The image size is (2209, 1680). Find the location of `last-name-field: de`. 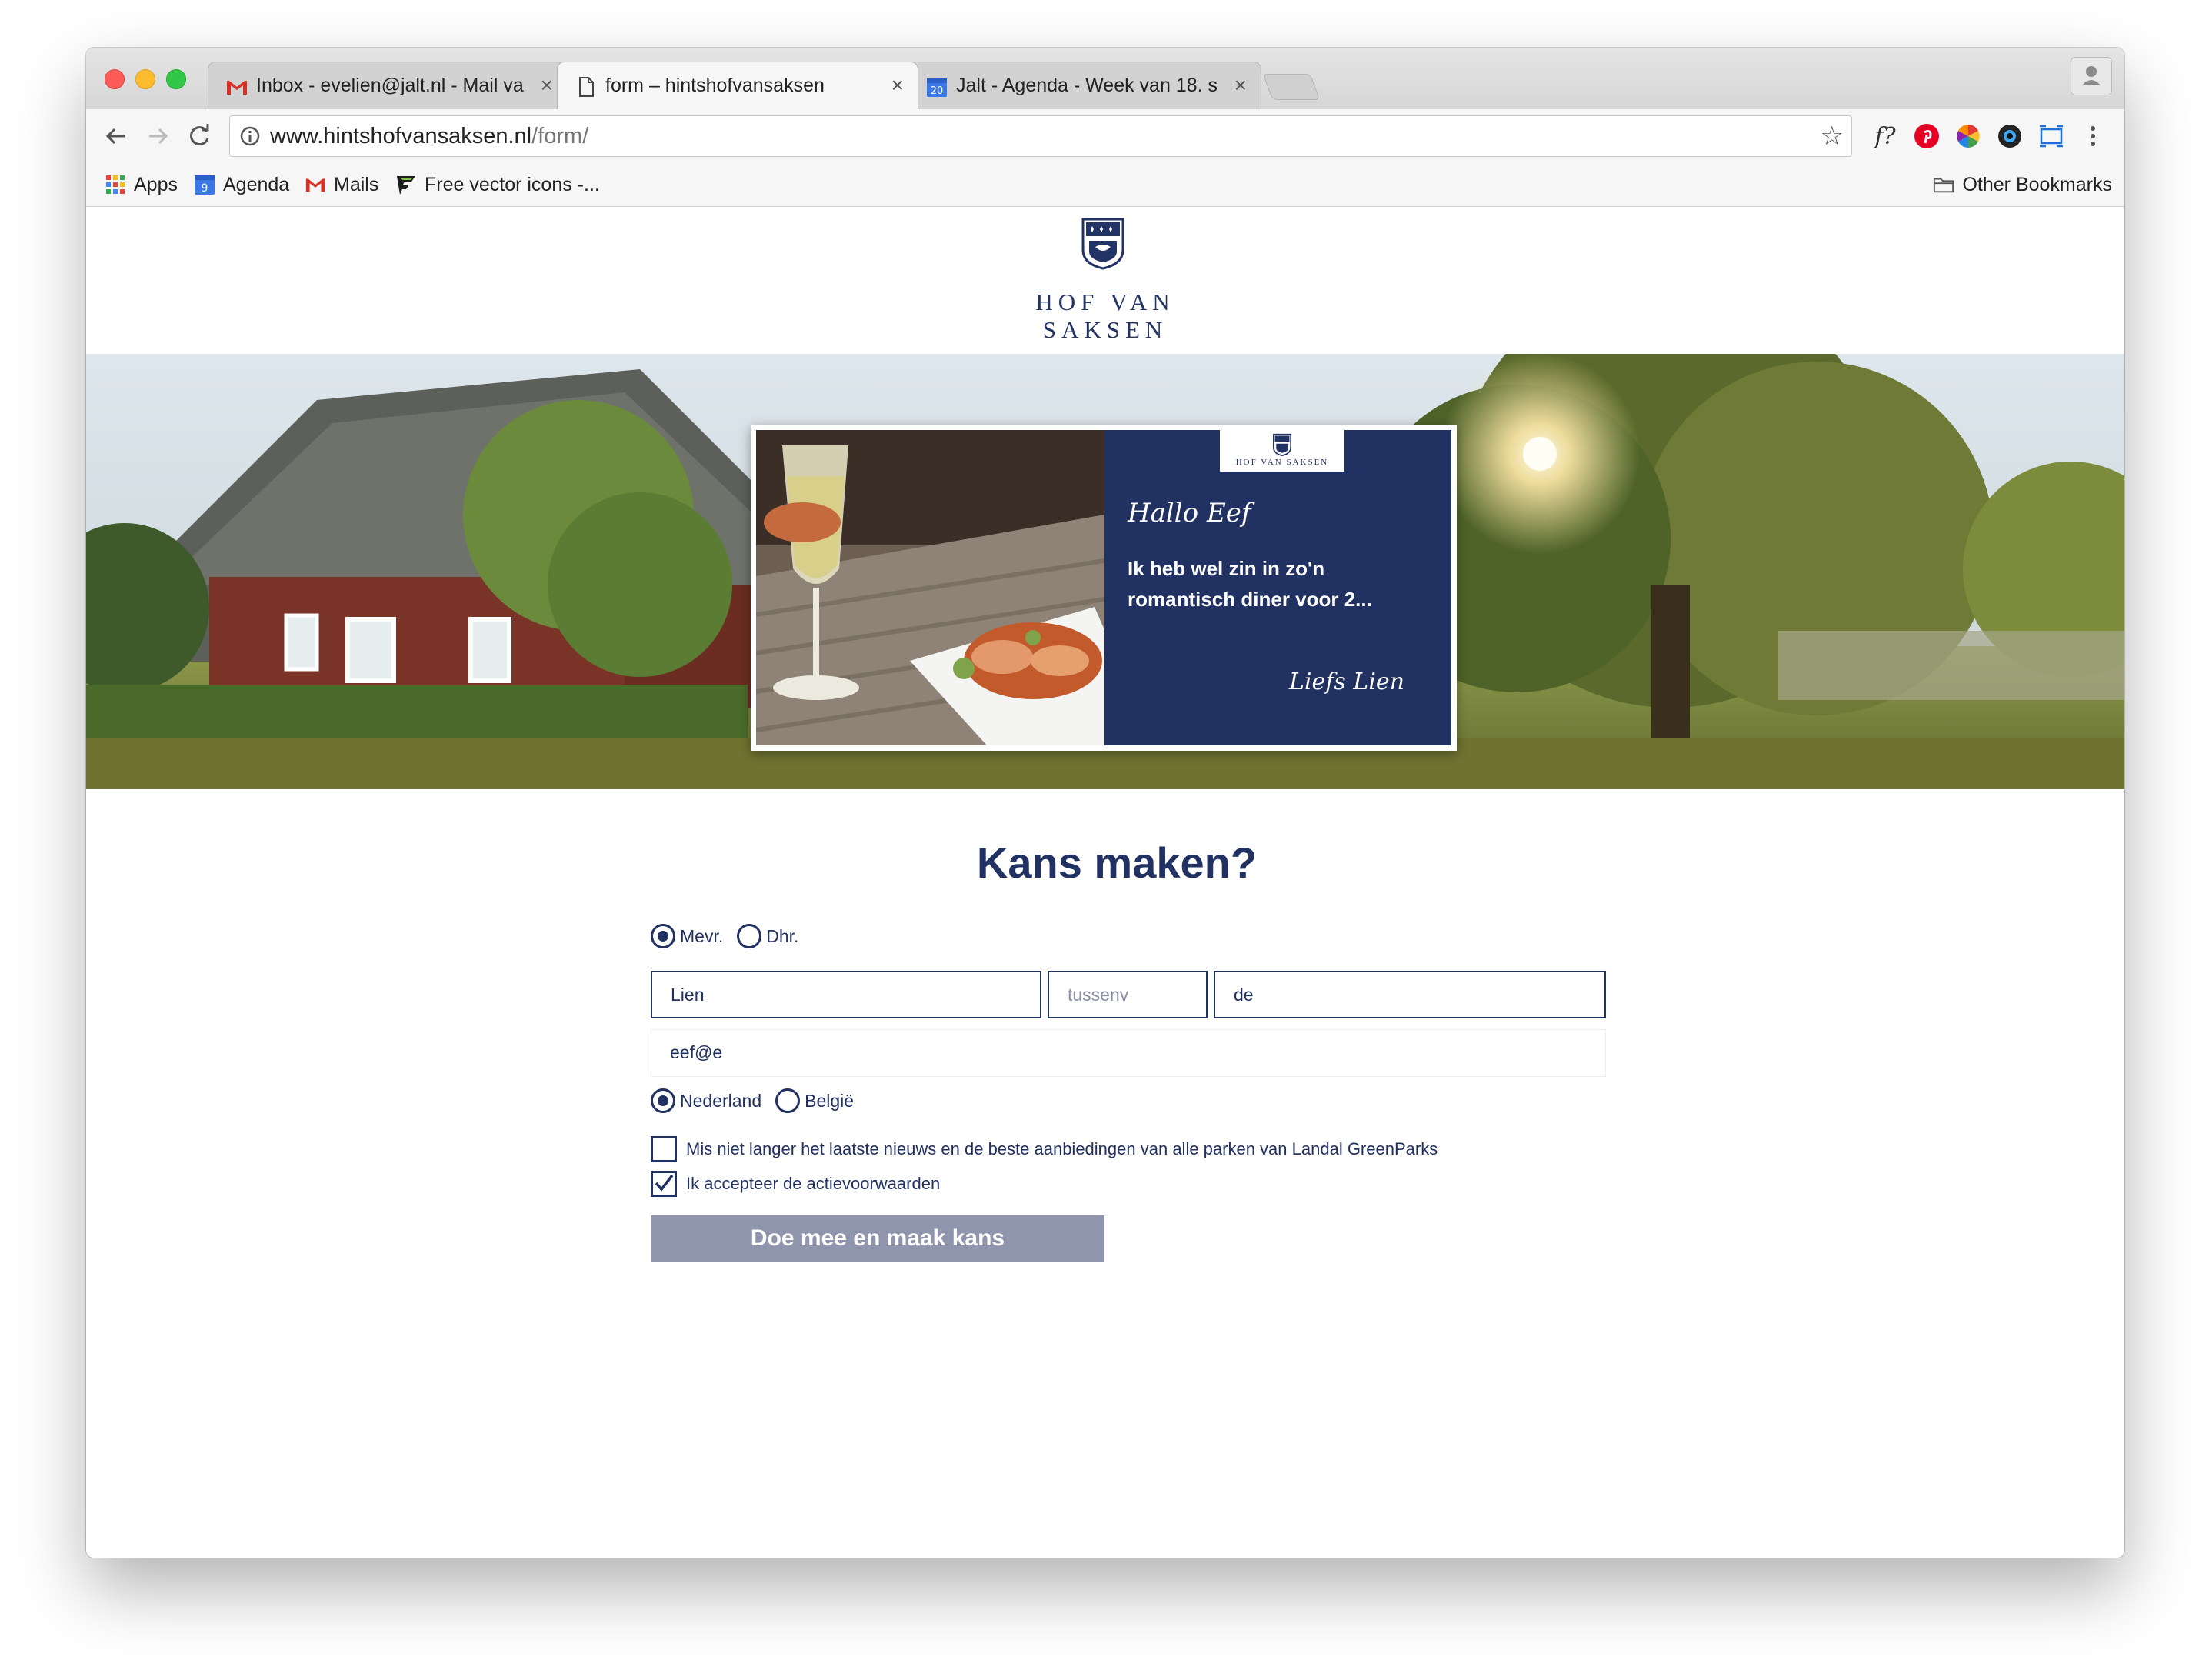

last-name-field: de is located at coordinates (1410, 995).